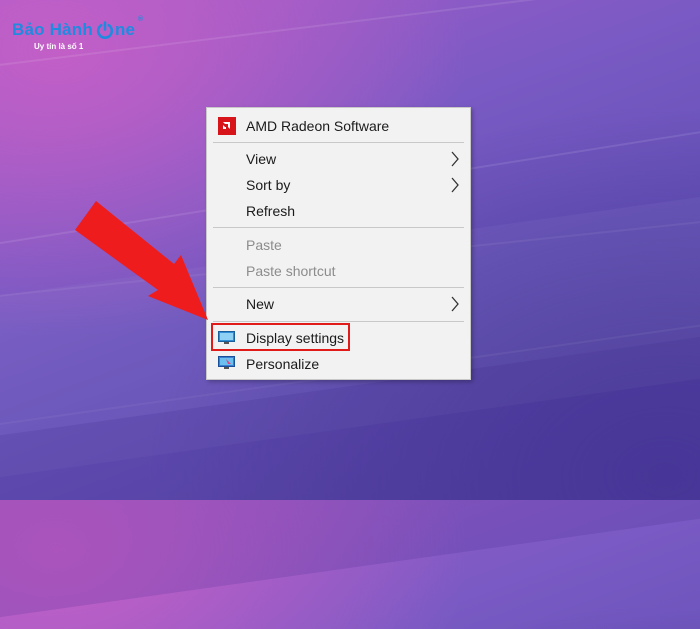 The image size is (700, 629). What do you see at coordinates (338, 271) in the screenshot?
I see `menu-item-paste-shortcut: Paste shortcut` at bounding box center [338, 271].